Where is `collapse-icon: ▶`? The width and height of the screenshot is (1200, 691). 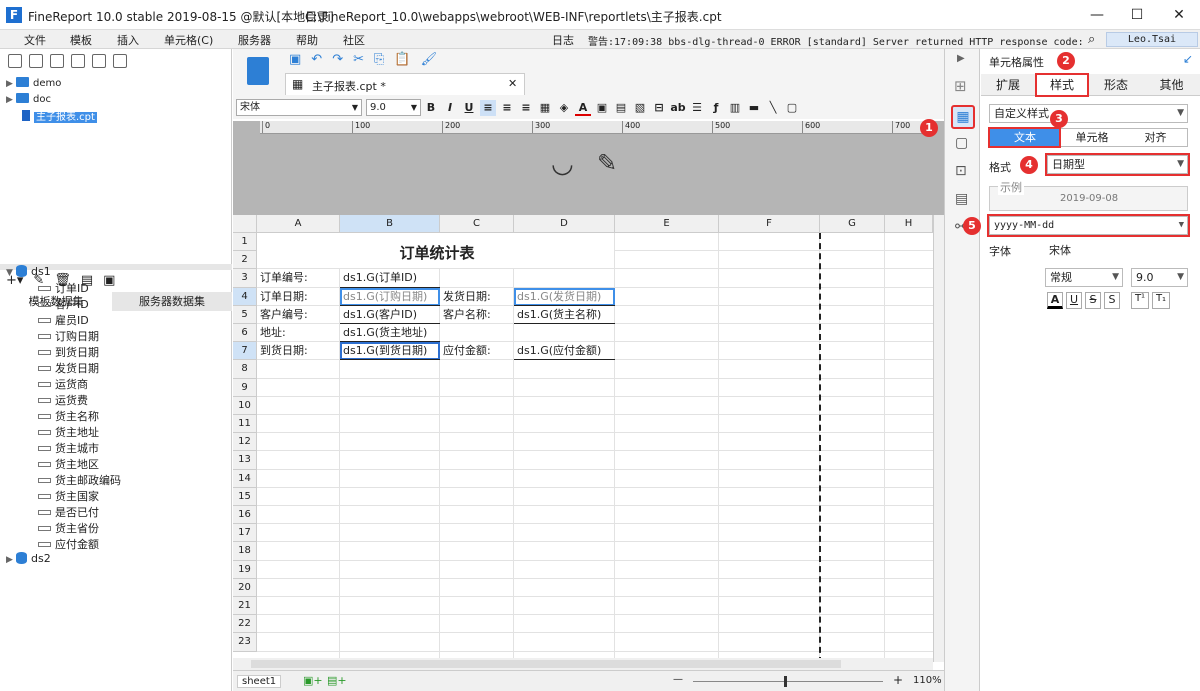 collapse-icon: ▶ is located at coordinates (961, 58).